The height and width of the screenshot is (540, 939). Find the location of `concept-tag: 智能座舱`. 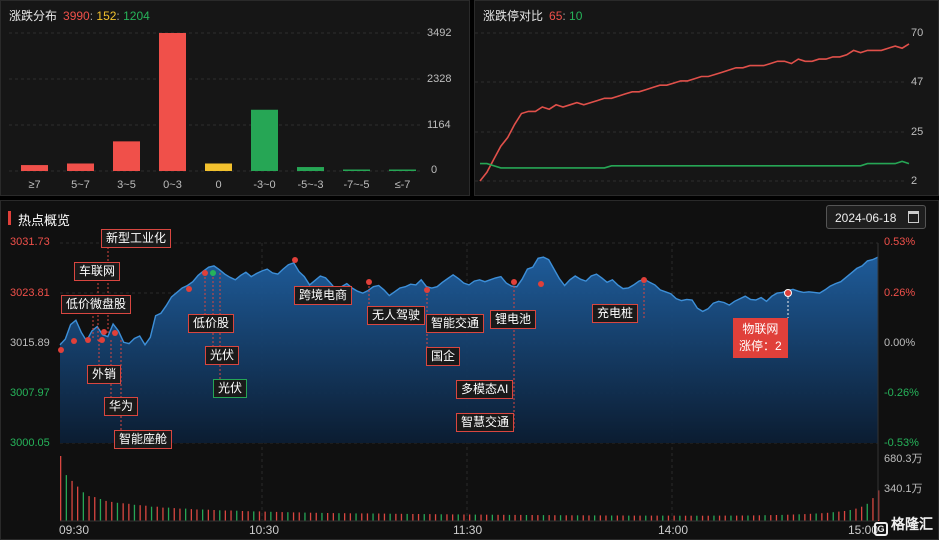

concept-tag: 智能座舱 is located at coordinates (143, 439).